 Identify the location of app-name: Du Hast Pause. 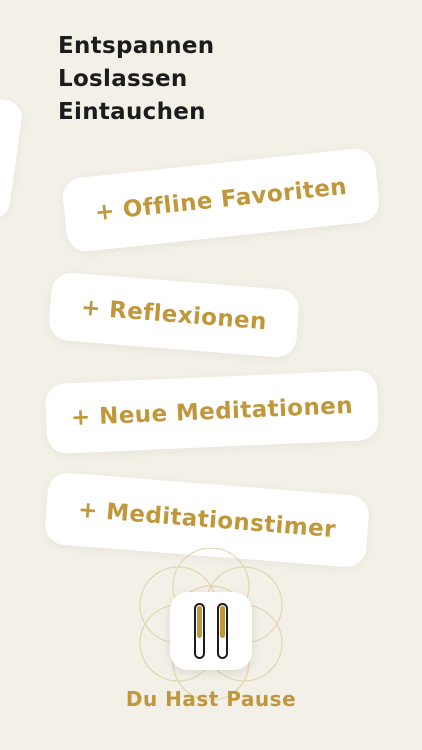
(211, 699).